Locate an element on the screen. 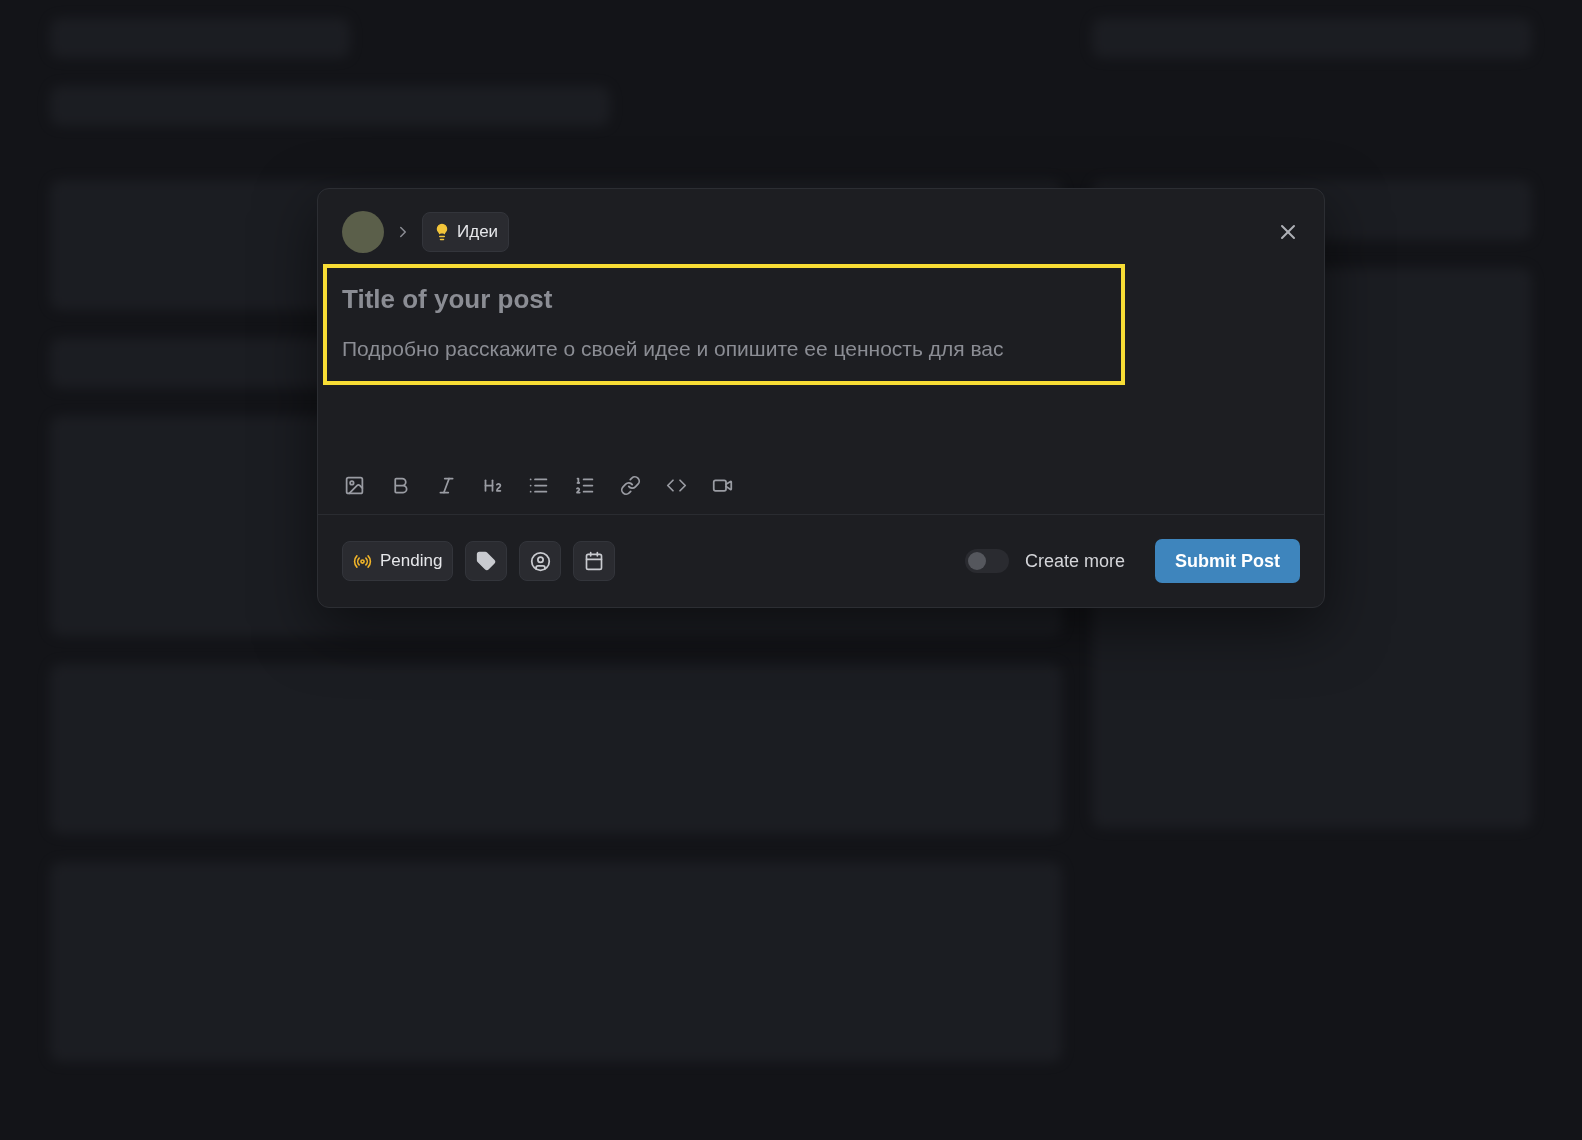 The image size is (1582, 1140). user-button is located at coordinates (540, 561).